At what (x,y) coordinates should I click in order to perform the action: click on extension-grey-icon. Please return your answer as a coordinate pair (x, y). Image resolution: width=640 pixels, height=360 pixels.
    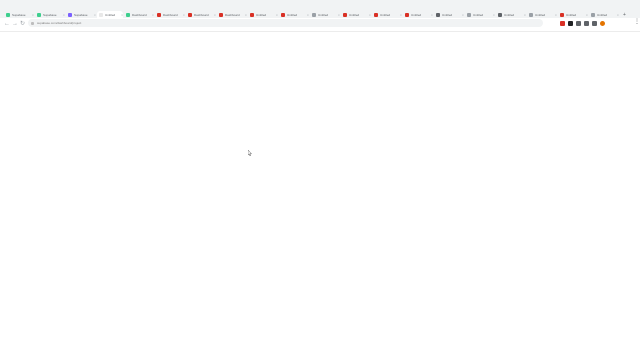
    Looking at the image, I should click on (578, 23).